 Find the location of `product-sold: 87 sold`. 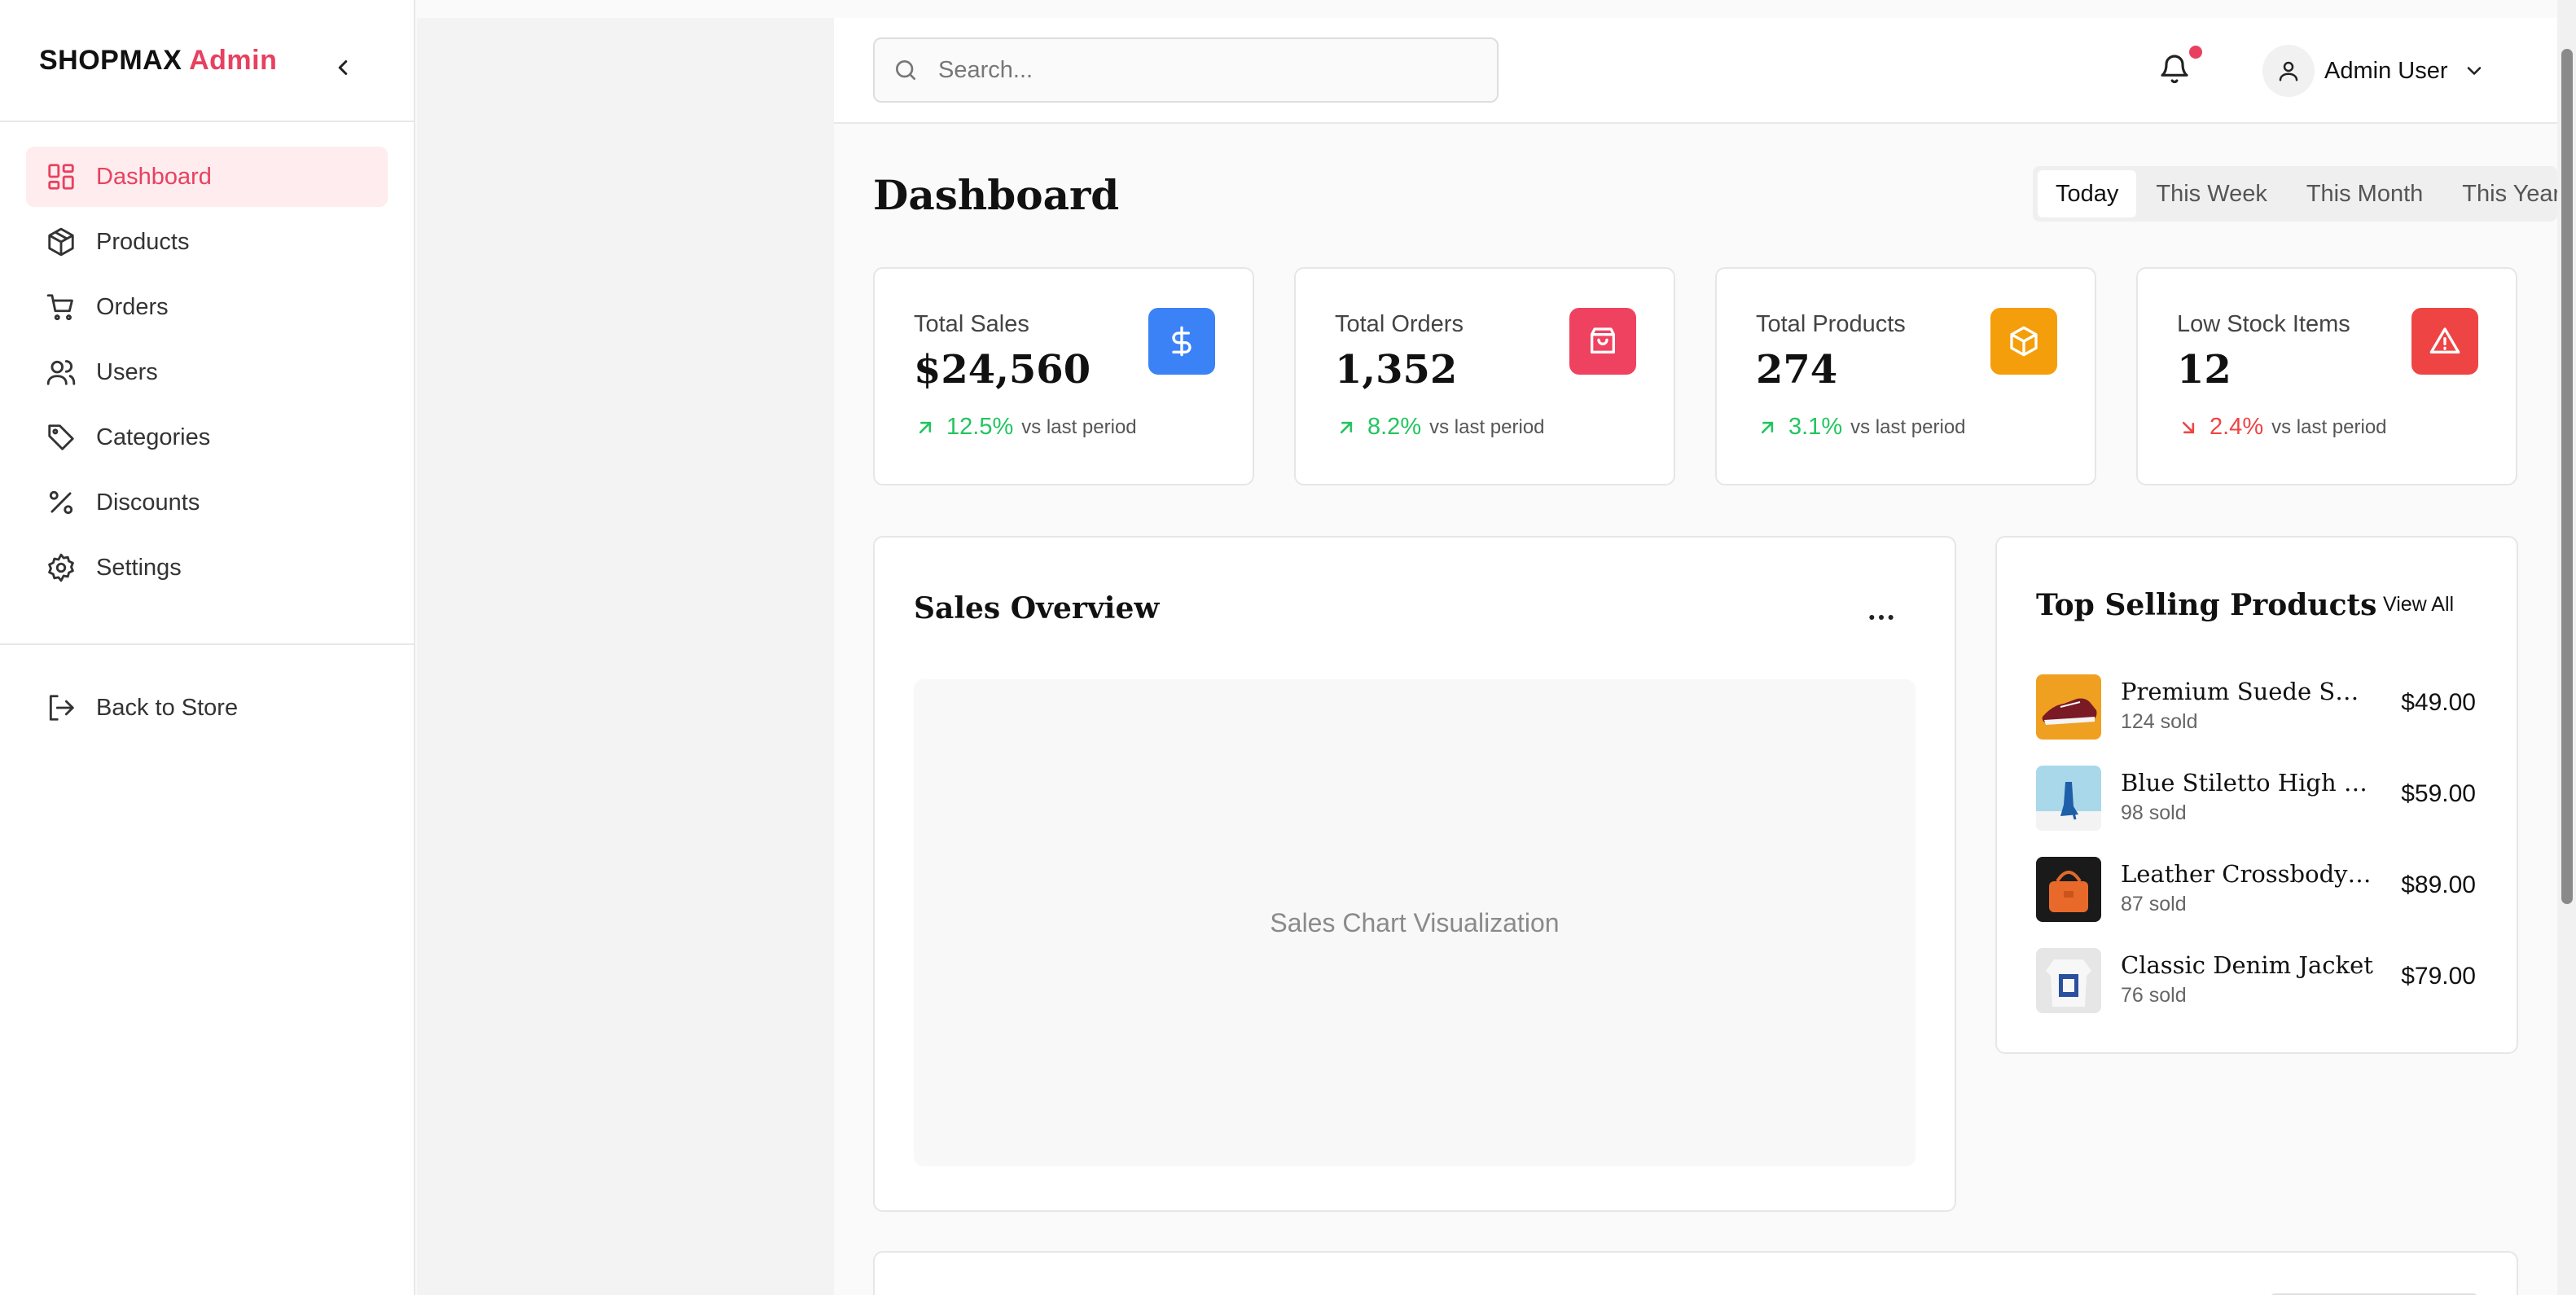

product-sold: 87 sold is located at coordinates (2154, 904).